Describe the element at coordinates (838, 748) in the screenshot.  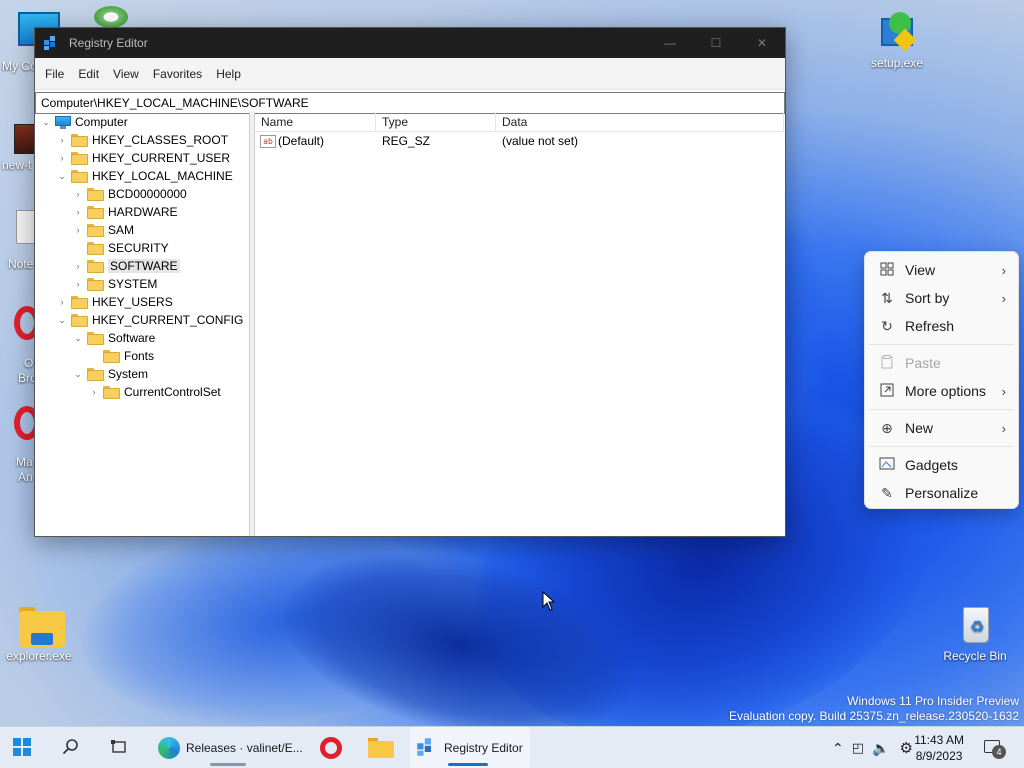
I see `chevron-up-icon: ⌃` at that location.